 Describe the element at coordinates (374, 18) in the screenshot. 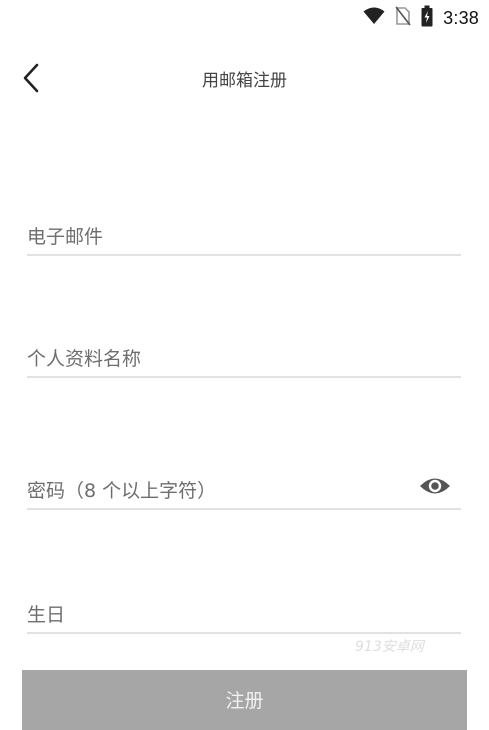

I see `wifi-icon` at that location.